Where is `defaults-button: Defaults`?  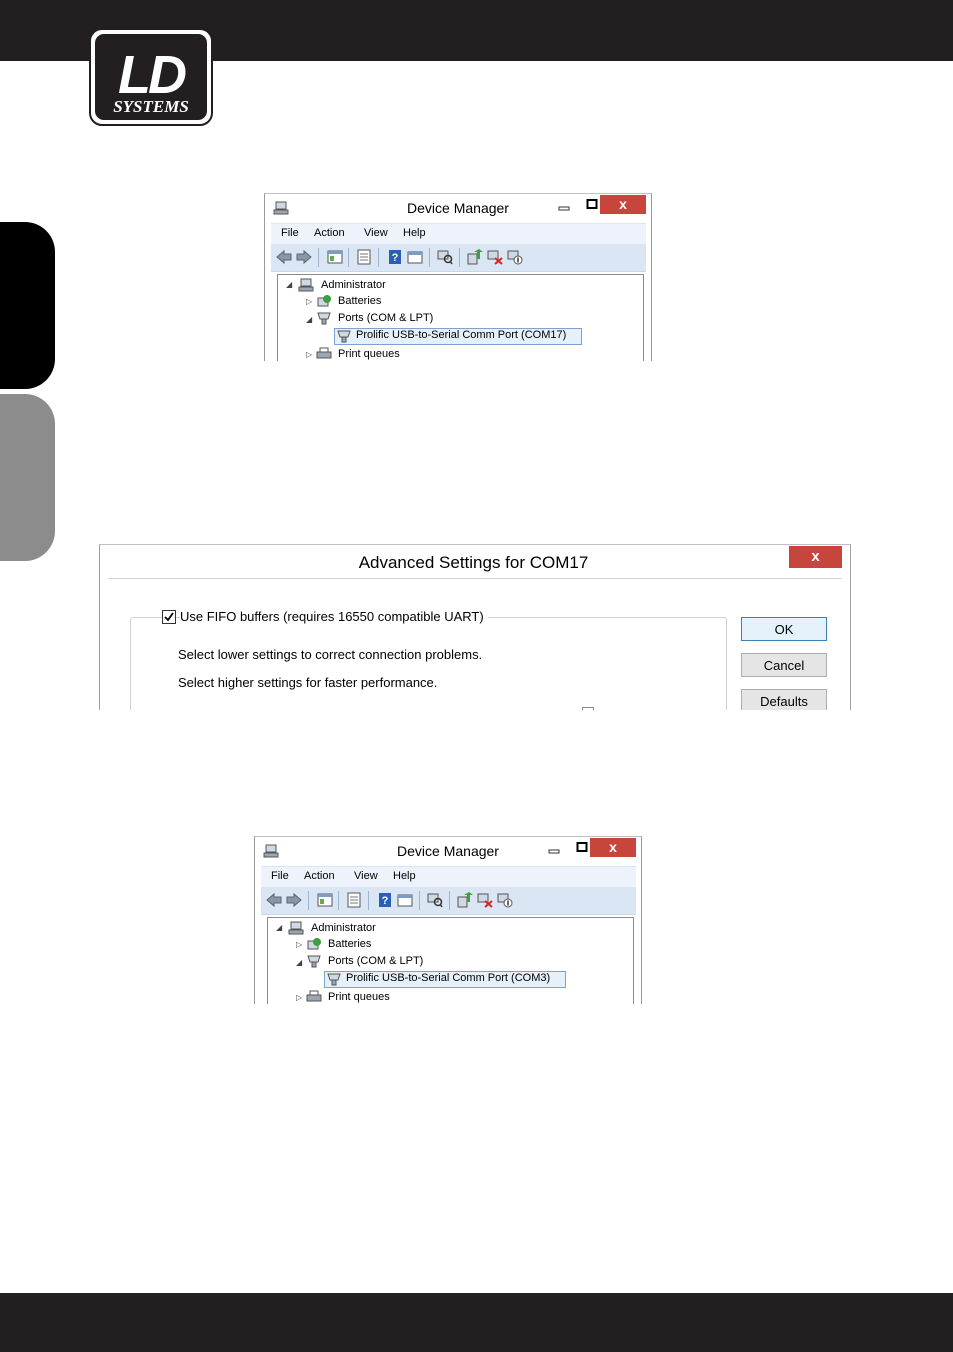
defaults-button: Defaults is located at coordinates (784, 699).